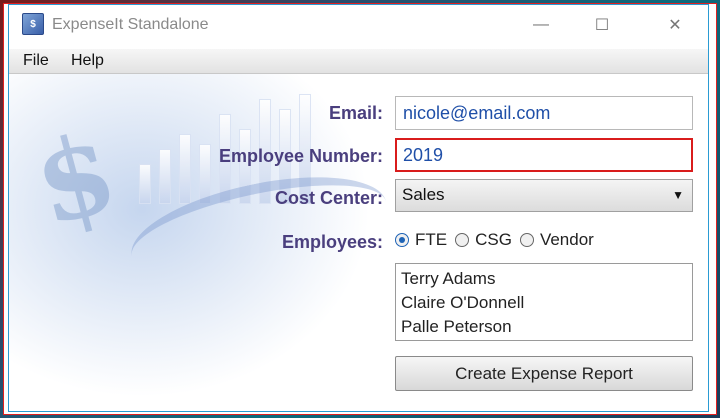 Image resolution: width=720 pixels, height=418 pixels. I want to click on minimize-button: —, so click(541, 25).